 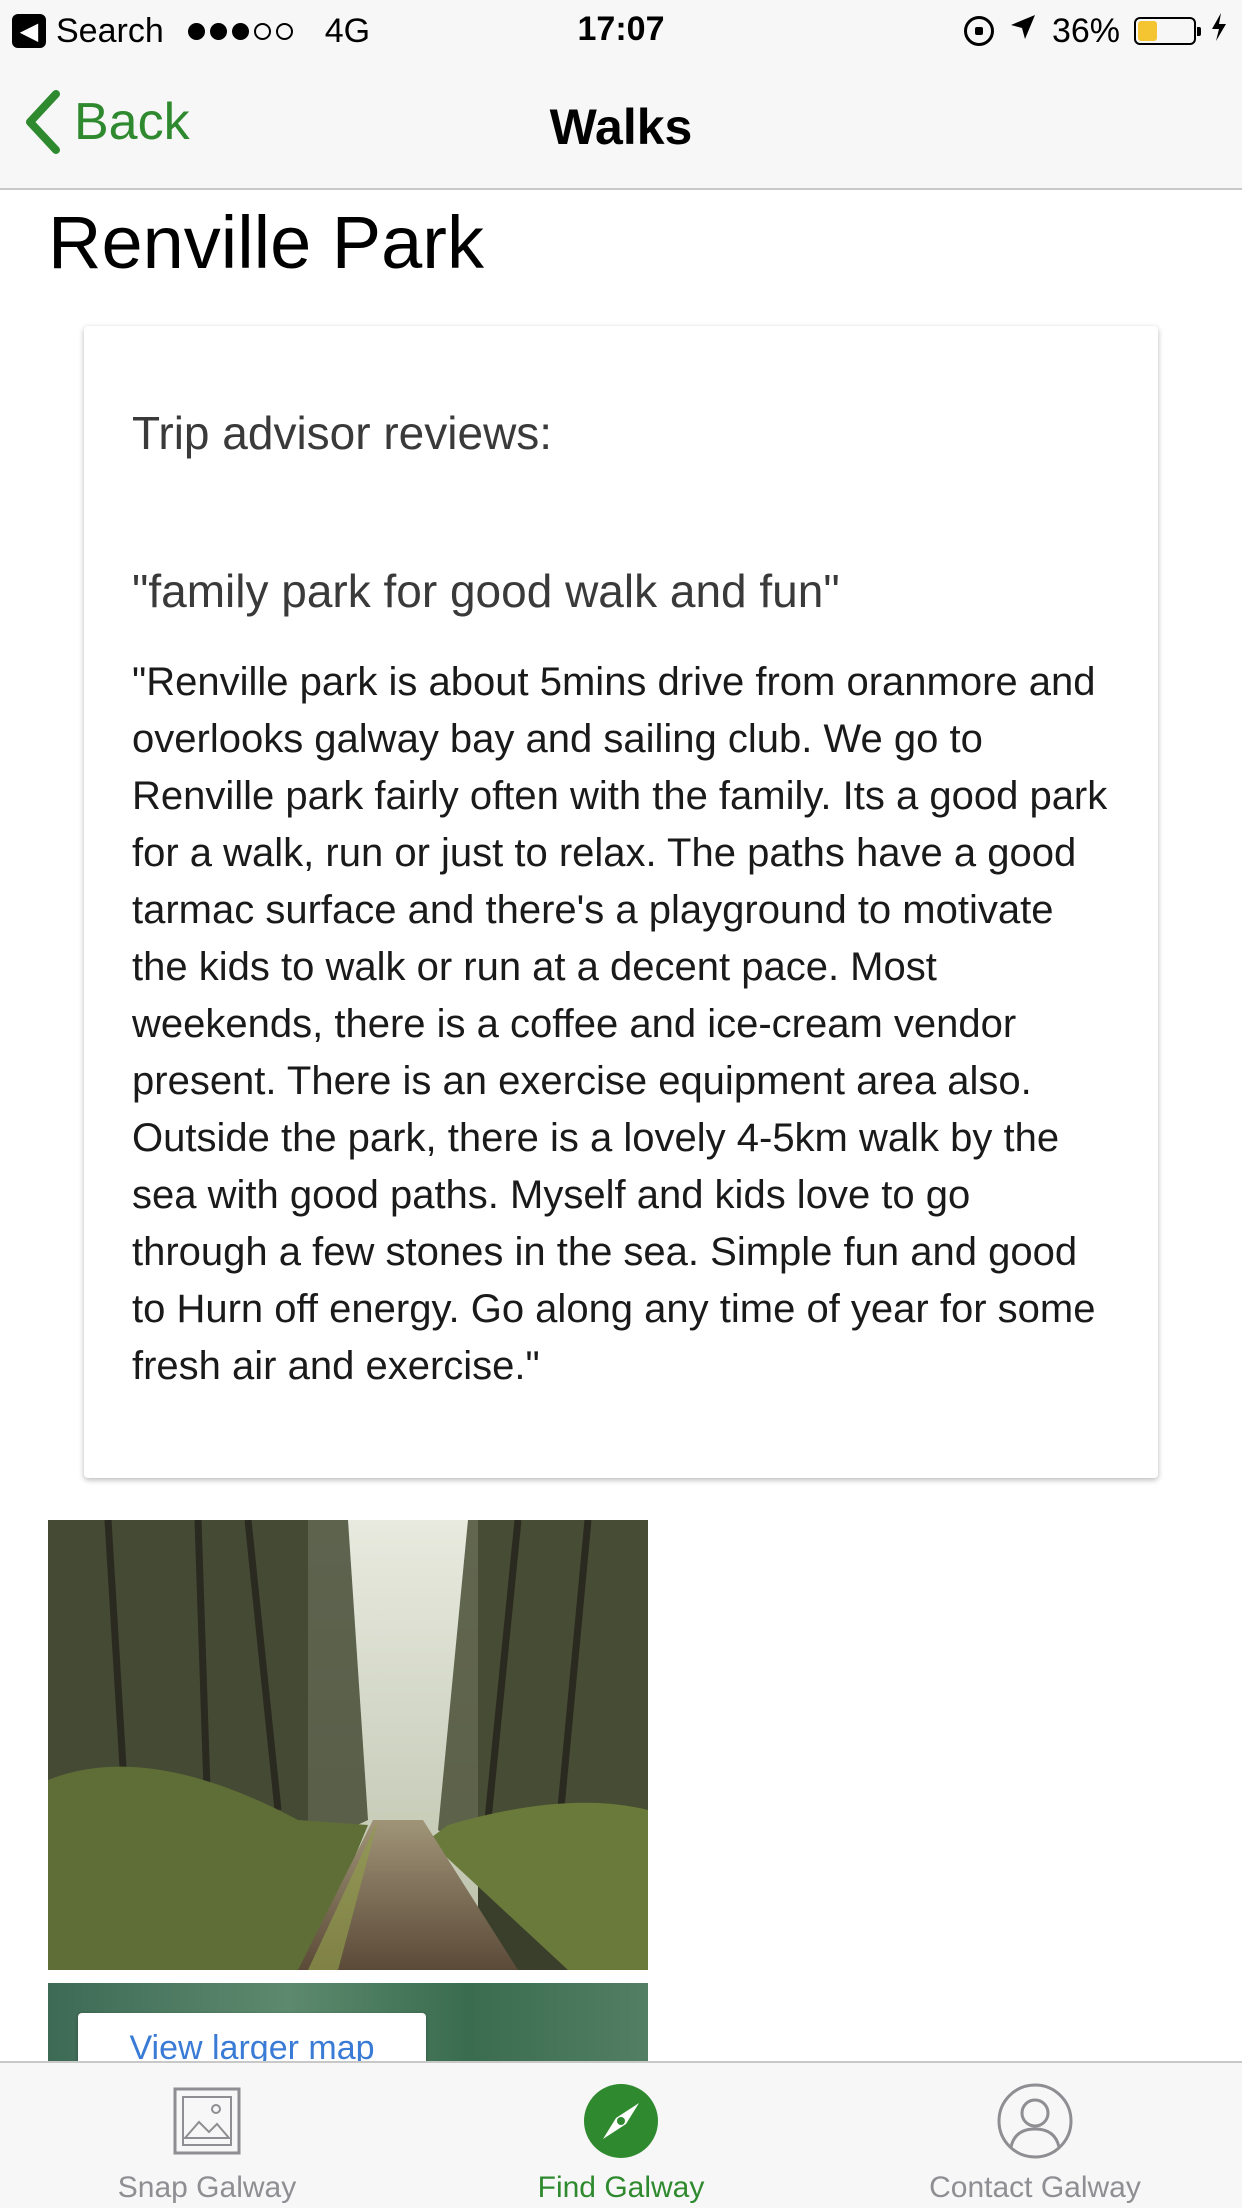 I want to click on review-title: "family park for good walk and fun", so click(x=486, y=591).